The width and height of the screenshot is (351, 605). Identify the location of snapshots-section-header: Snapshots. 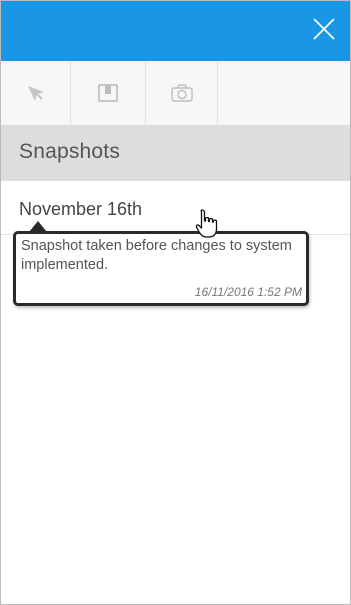
(175, 153).